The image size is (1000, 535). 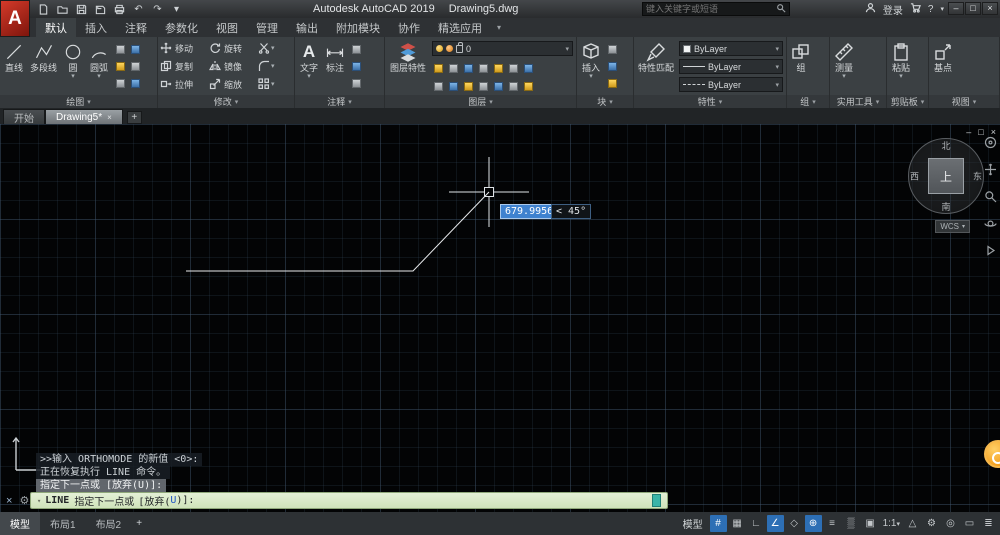 I want to click on layer-unlock-tool-icon, so click(x=483, y=86).